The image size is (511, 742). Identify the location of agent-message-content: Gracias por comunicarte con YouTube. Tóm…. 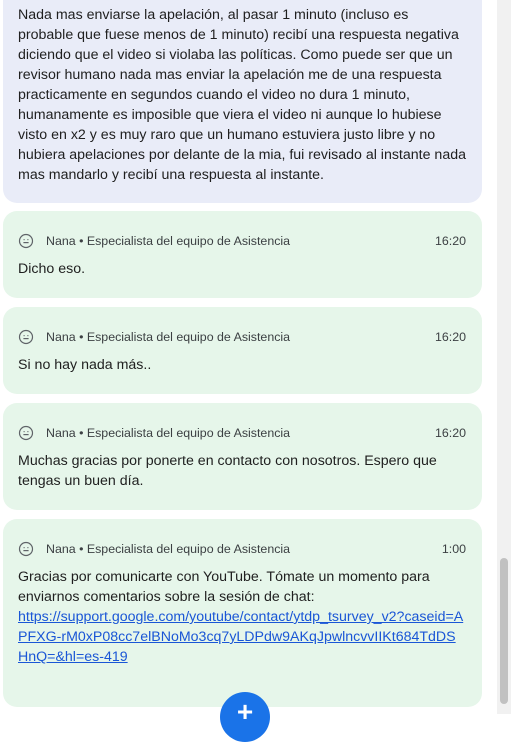
(241, 617).